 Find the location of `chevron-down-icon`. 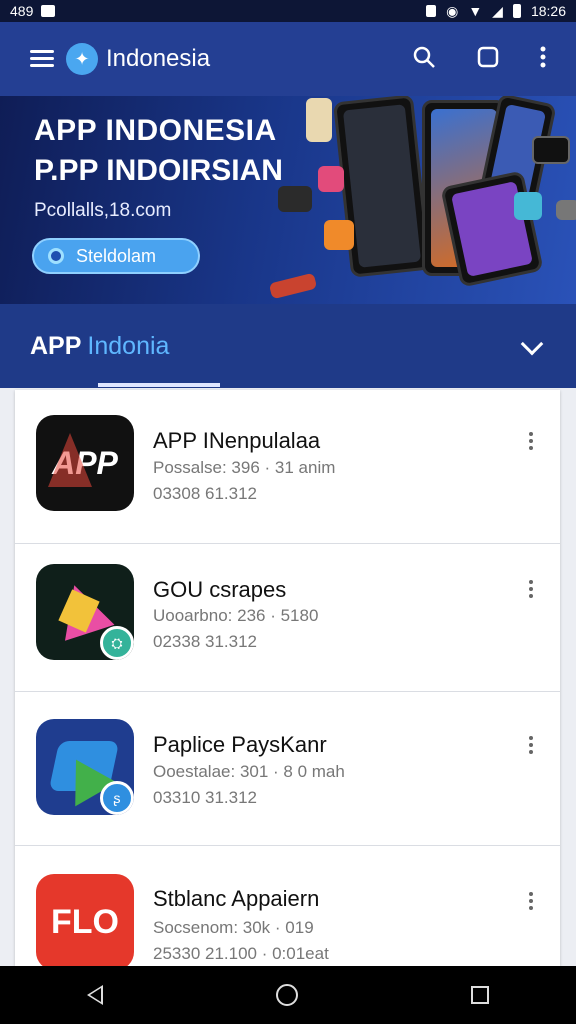

chevron-down-icon is located at coordinates (532, 344).